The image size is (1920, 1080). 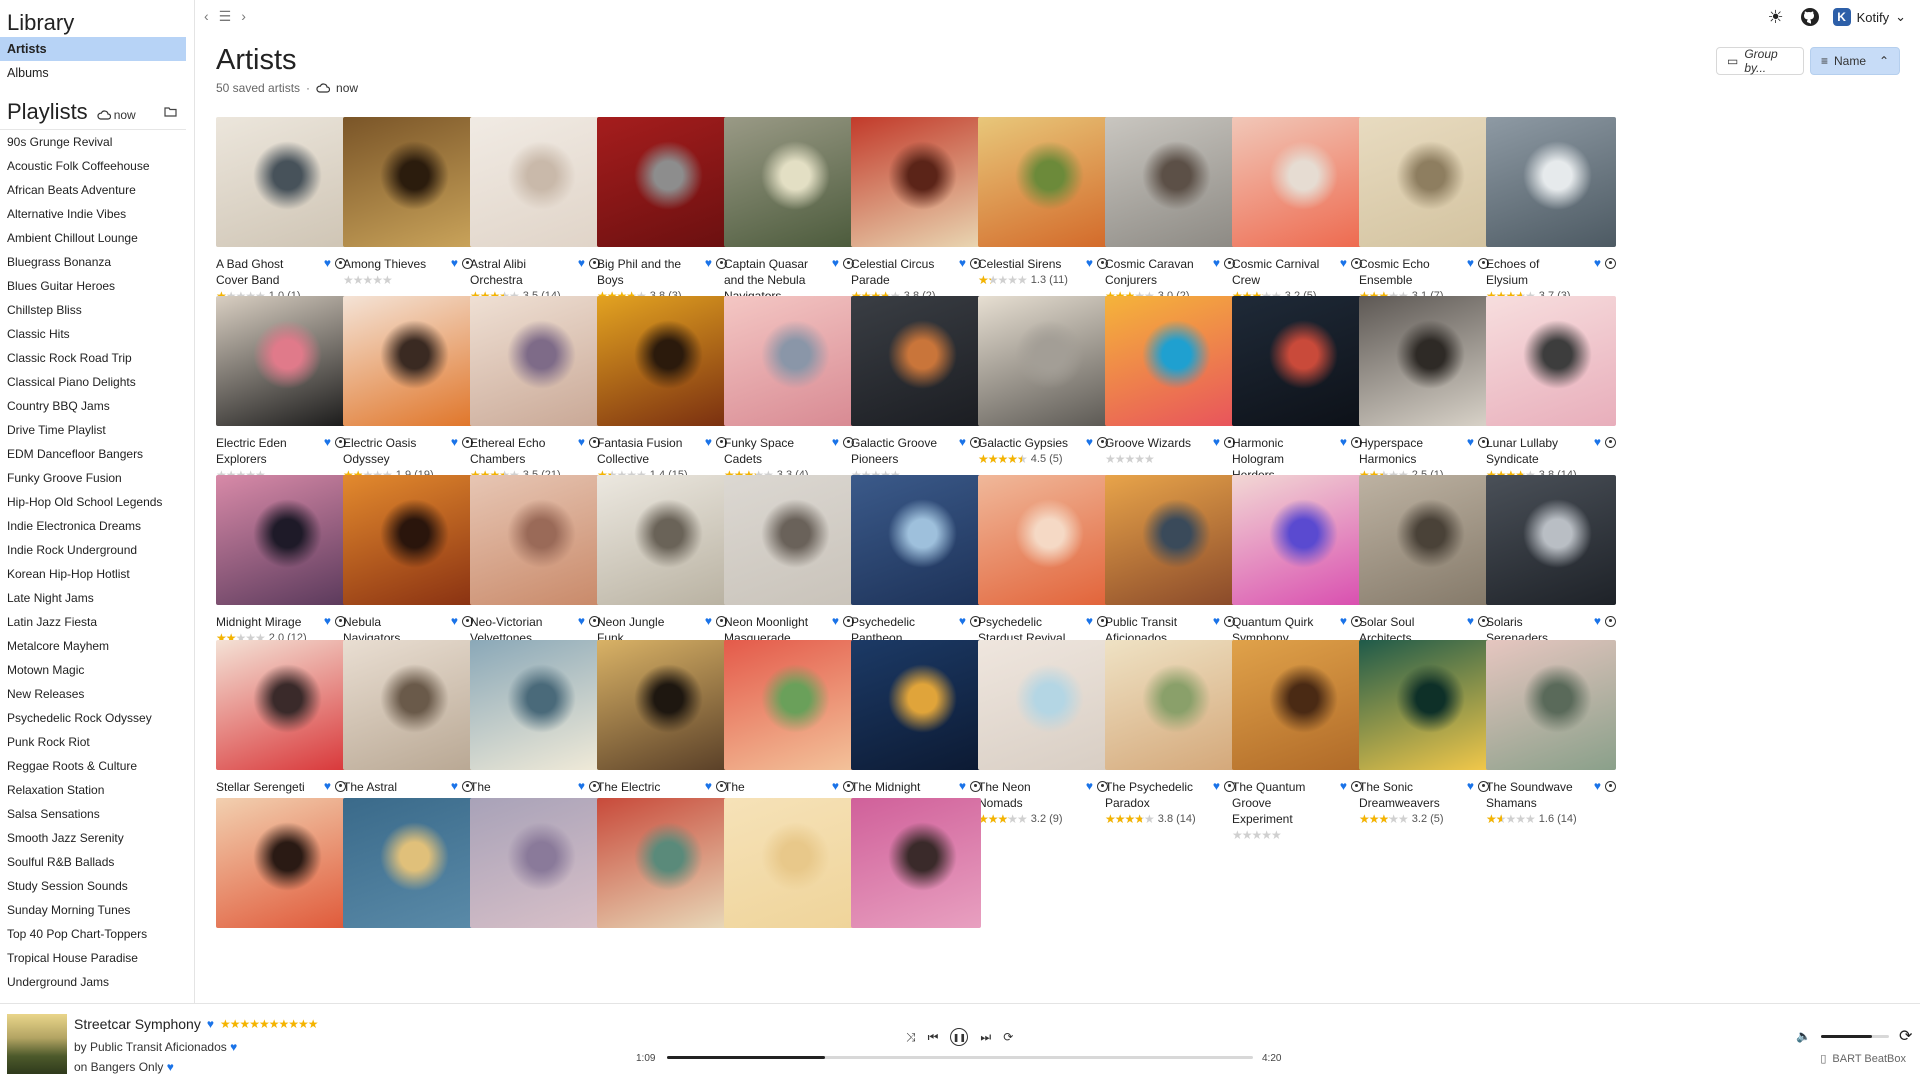 What do you see at coordinates (243, 16) in the screenshot?
I see `forward-icon: ›` at bounding box center [243, 16].